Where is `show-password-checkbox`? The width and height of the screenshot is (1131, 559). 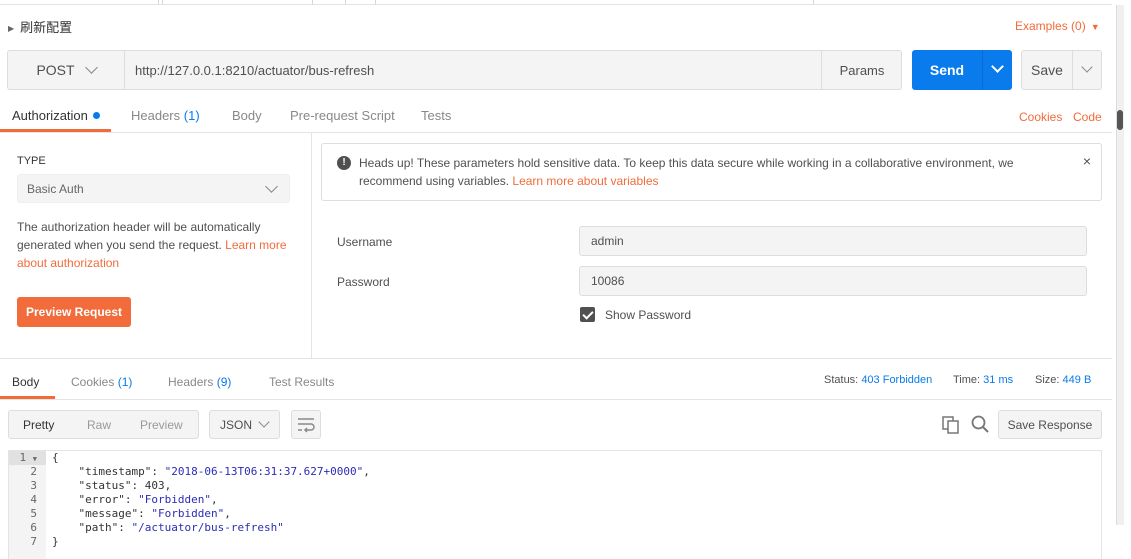
show-password-checkbox is located at coordinates (587, 314).